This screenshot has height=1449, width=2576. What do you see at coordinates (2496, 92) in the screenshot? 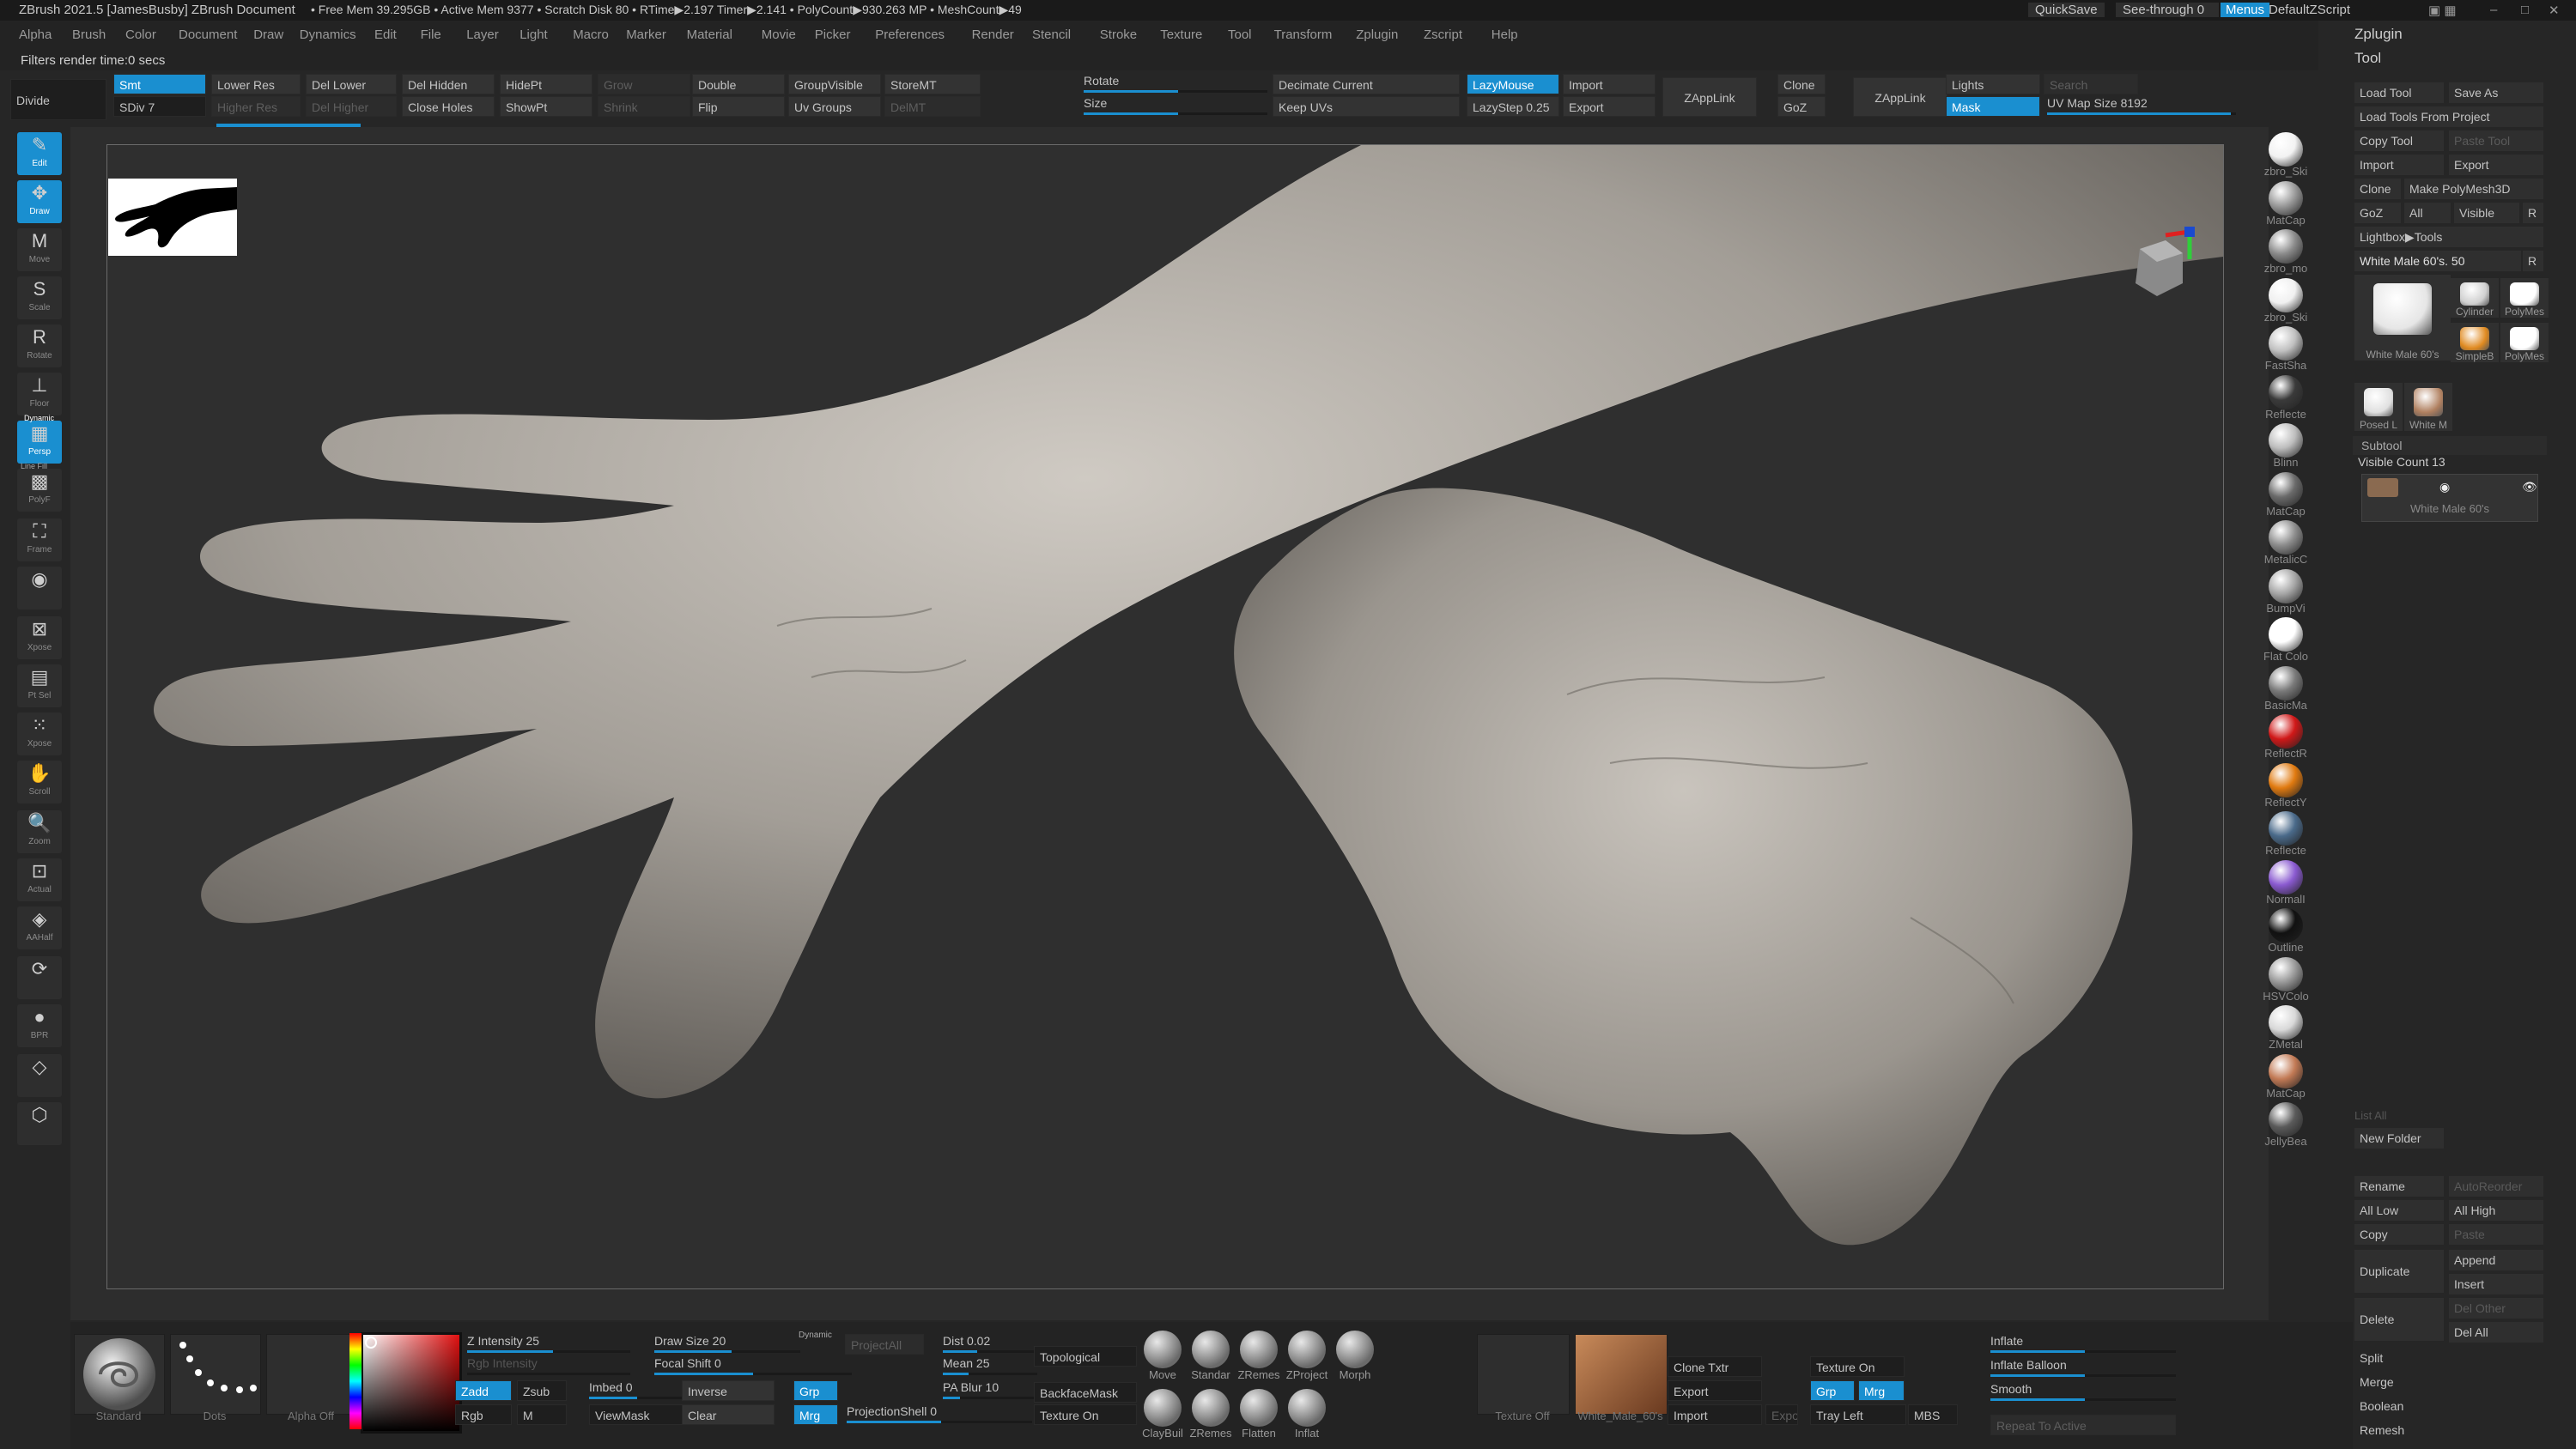
I see `save-as-button: Save As` at bounding box center [2496, 92].